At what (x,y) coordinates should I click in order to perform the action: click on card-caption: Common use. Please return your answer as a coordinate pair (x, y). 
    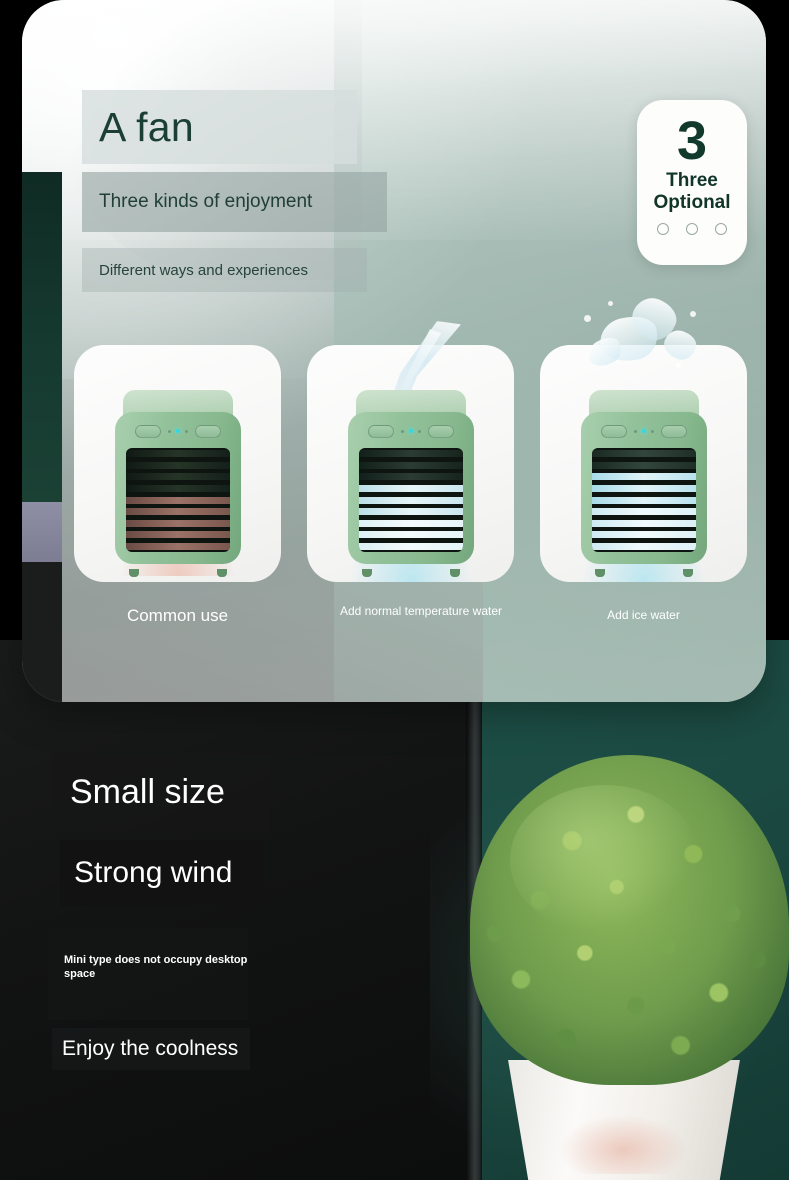
    Looking at the image, I should click on (177, 615).